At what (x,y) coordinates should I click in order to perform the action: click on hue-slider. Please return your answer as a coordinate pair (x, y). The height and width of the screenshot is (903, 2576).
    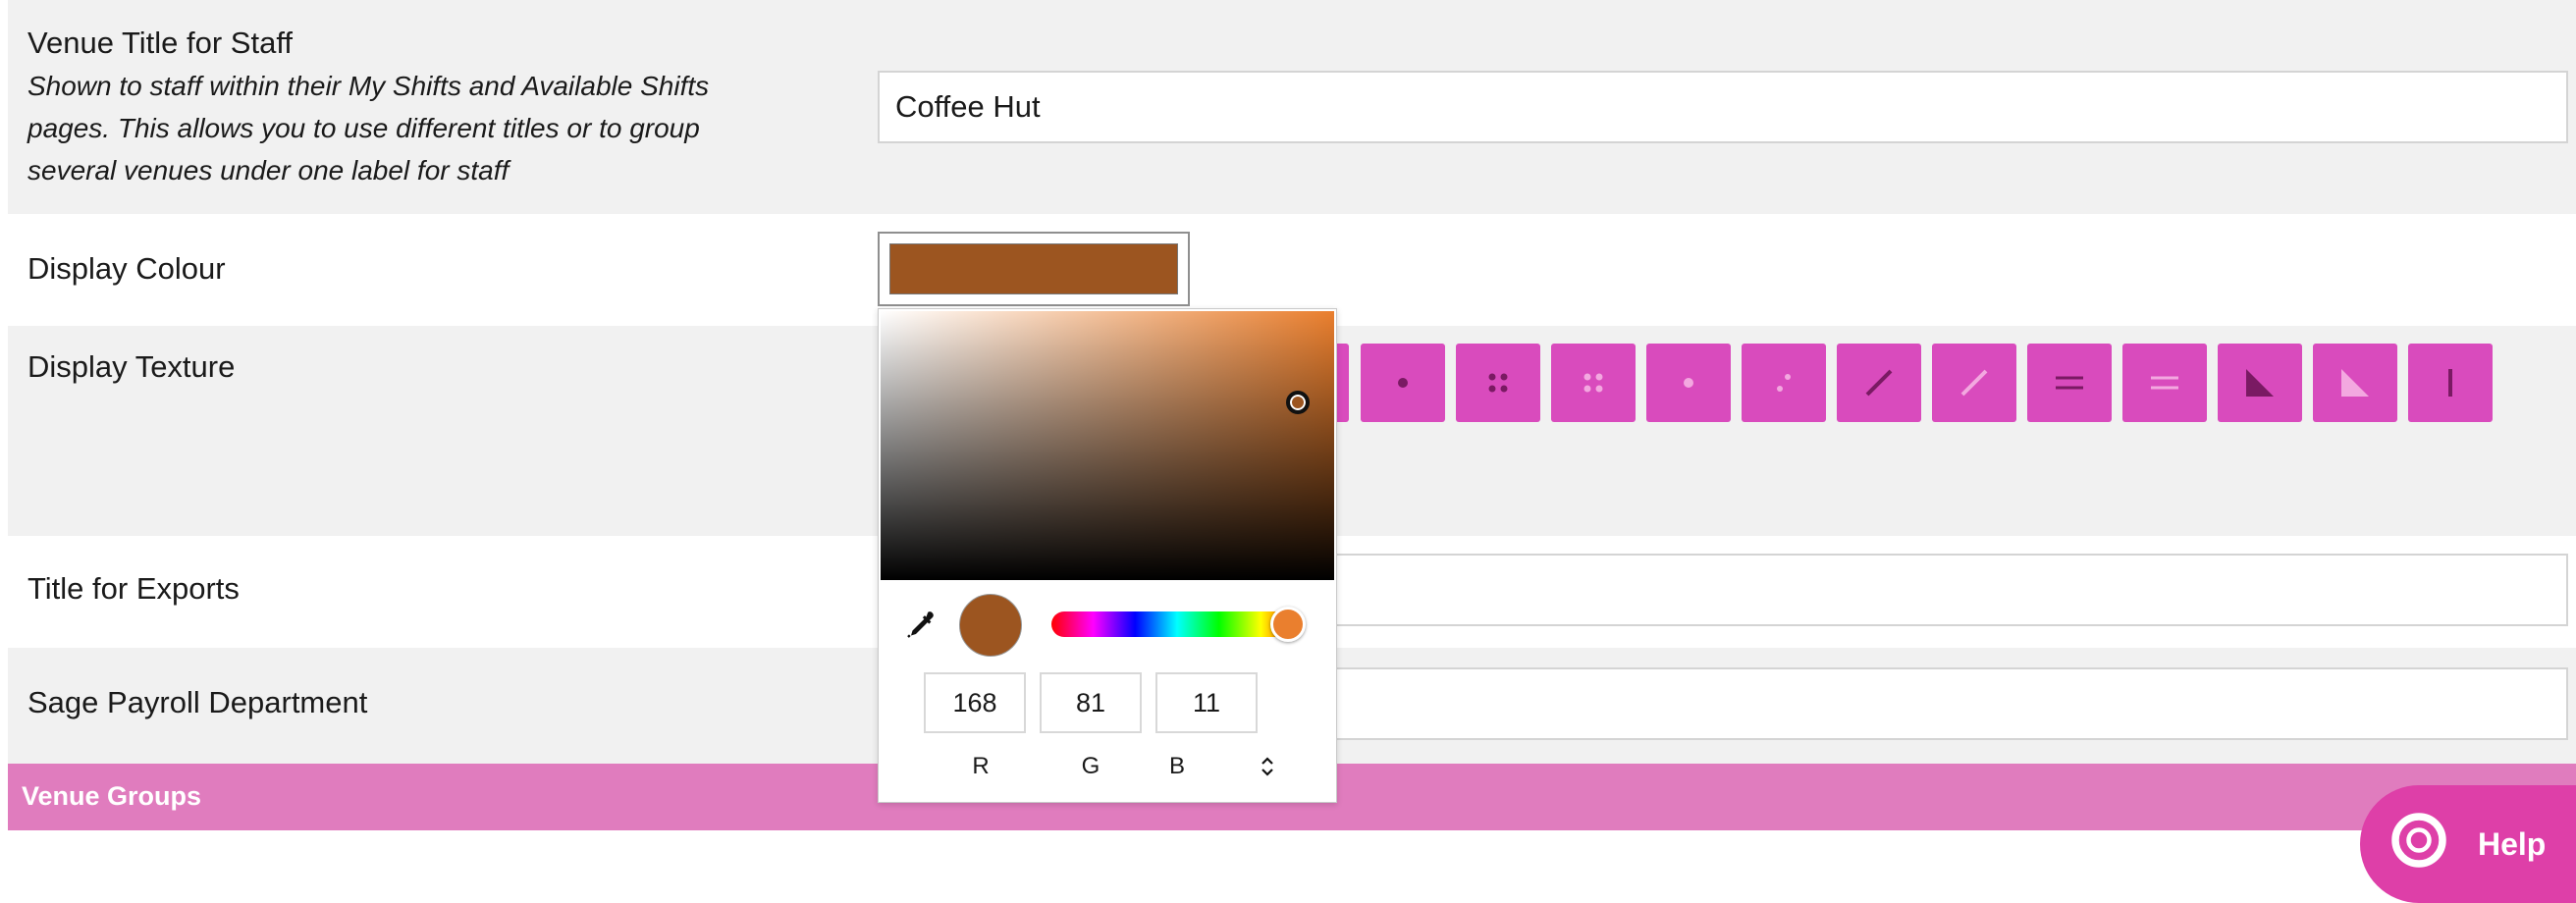
    Looking at the image, I should click on (1177, 624).